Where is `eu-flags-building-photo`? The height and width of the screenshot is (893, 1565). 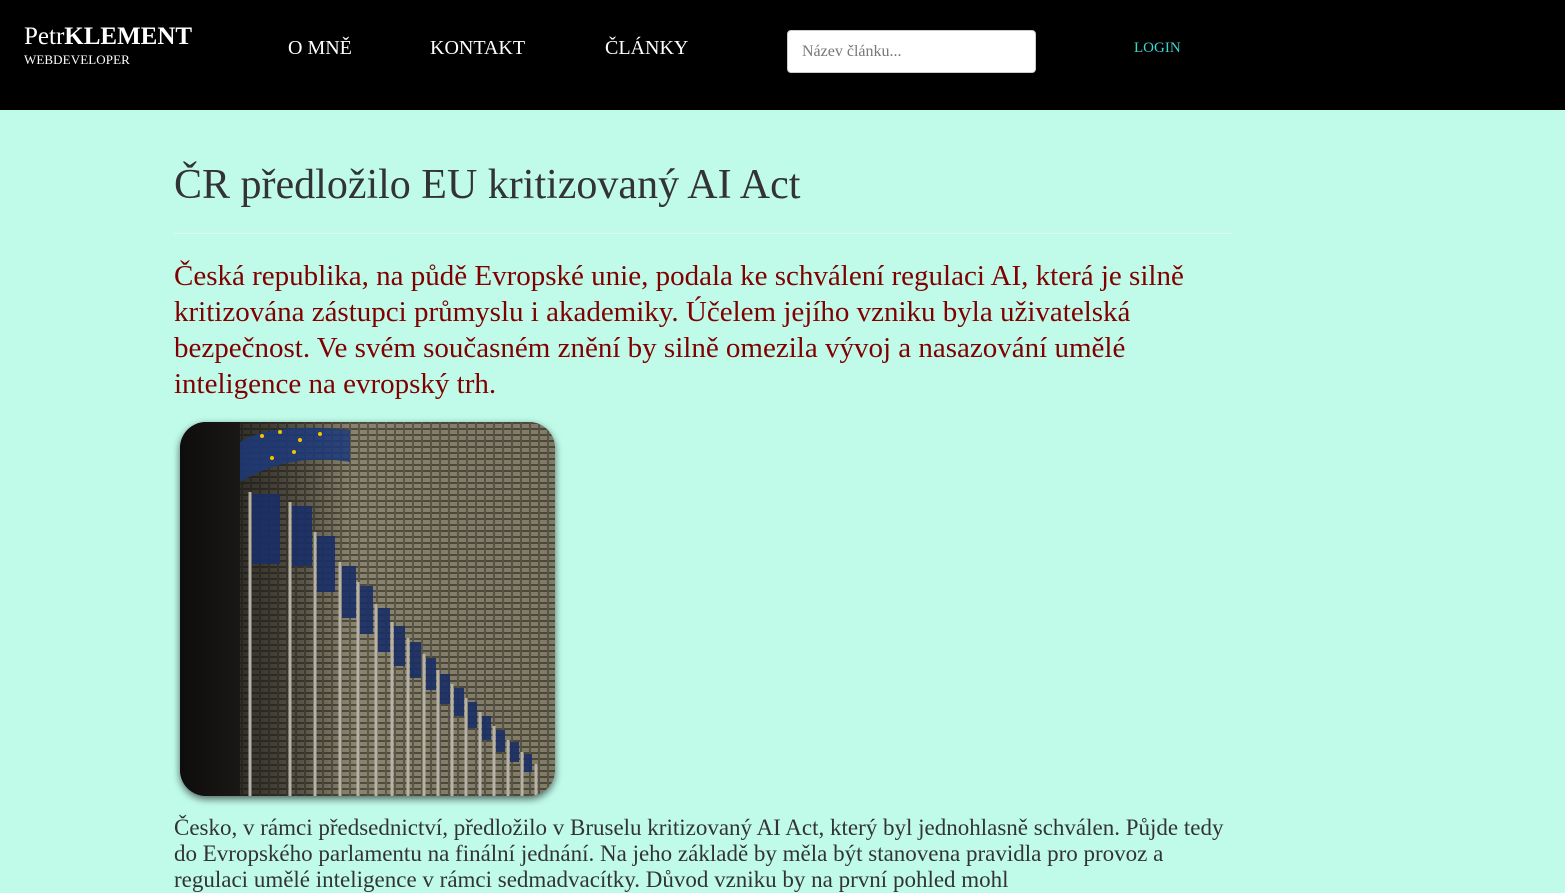
eu-flags-building-photo is located at coordinates (367, 609).